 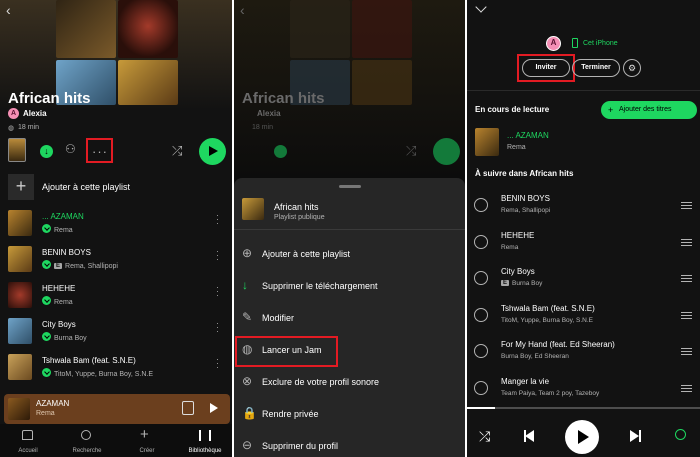 What do you see at coordinates (547, 320) in the screenshot?
I see `queue-track-meta: TitoM, Yuppe, Burna Boy, S.N.E` at bounding box center [547, 320].